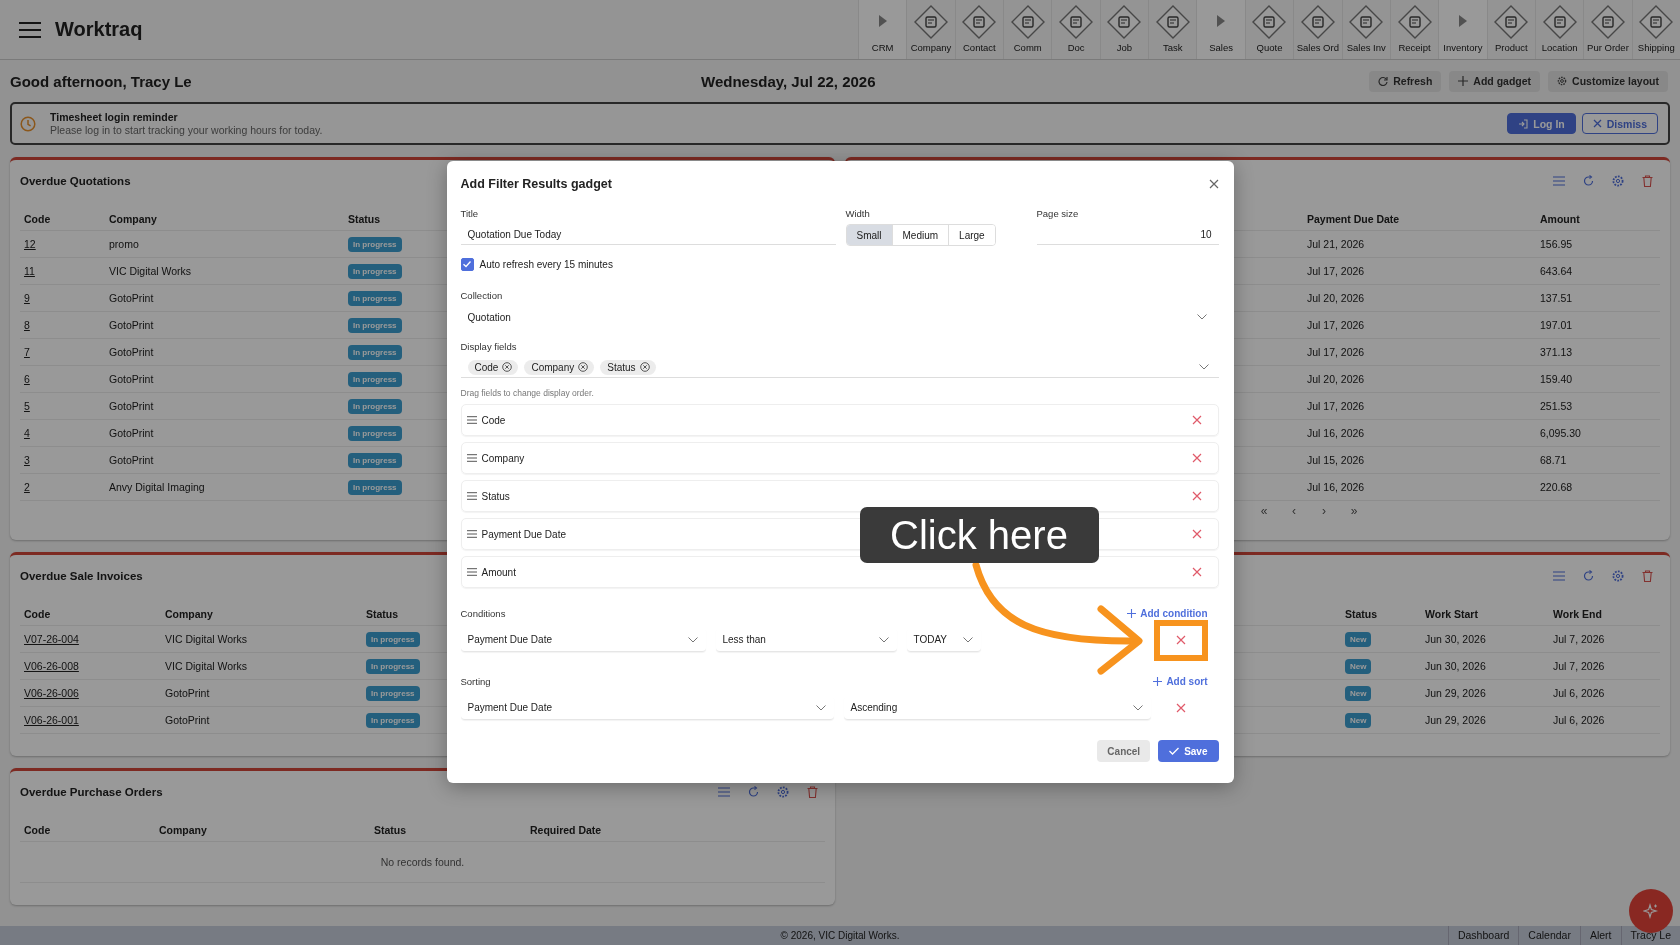 The width and height of the screenshot is (1680, 945). I want to click on code-link: 5, so click(27, 406).